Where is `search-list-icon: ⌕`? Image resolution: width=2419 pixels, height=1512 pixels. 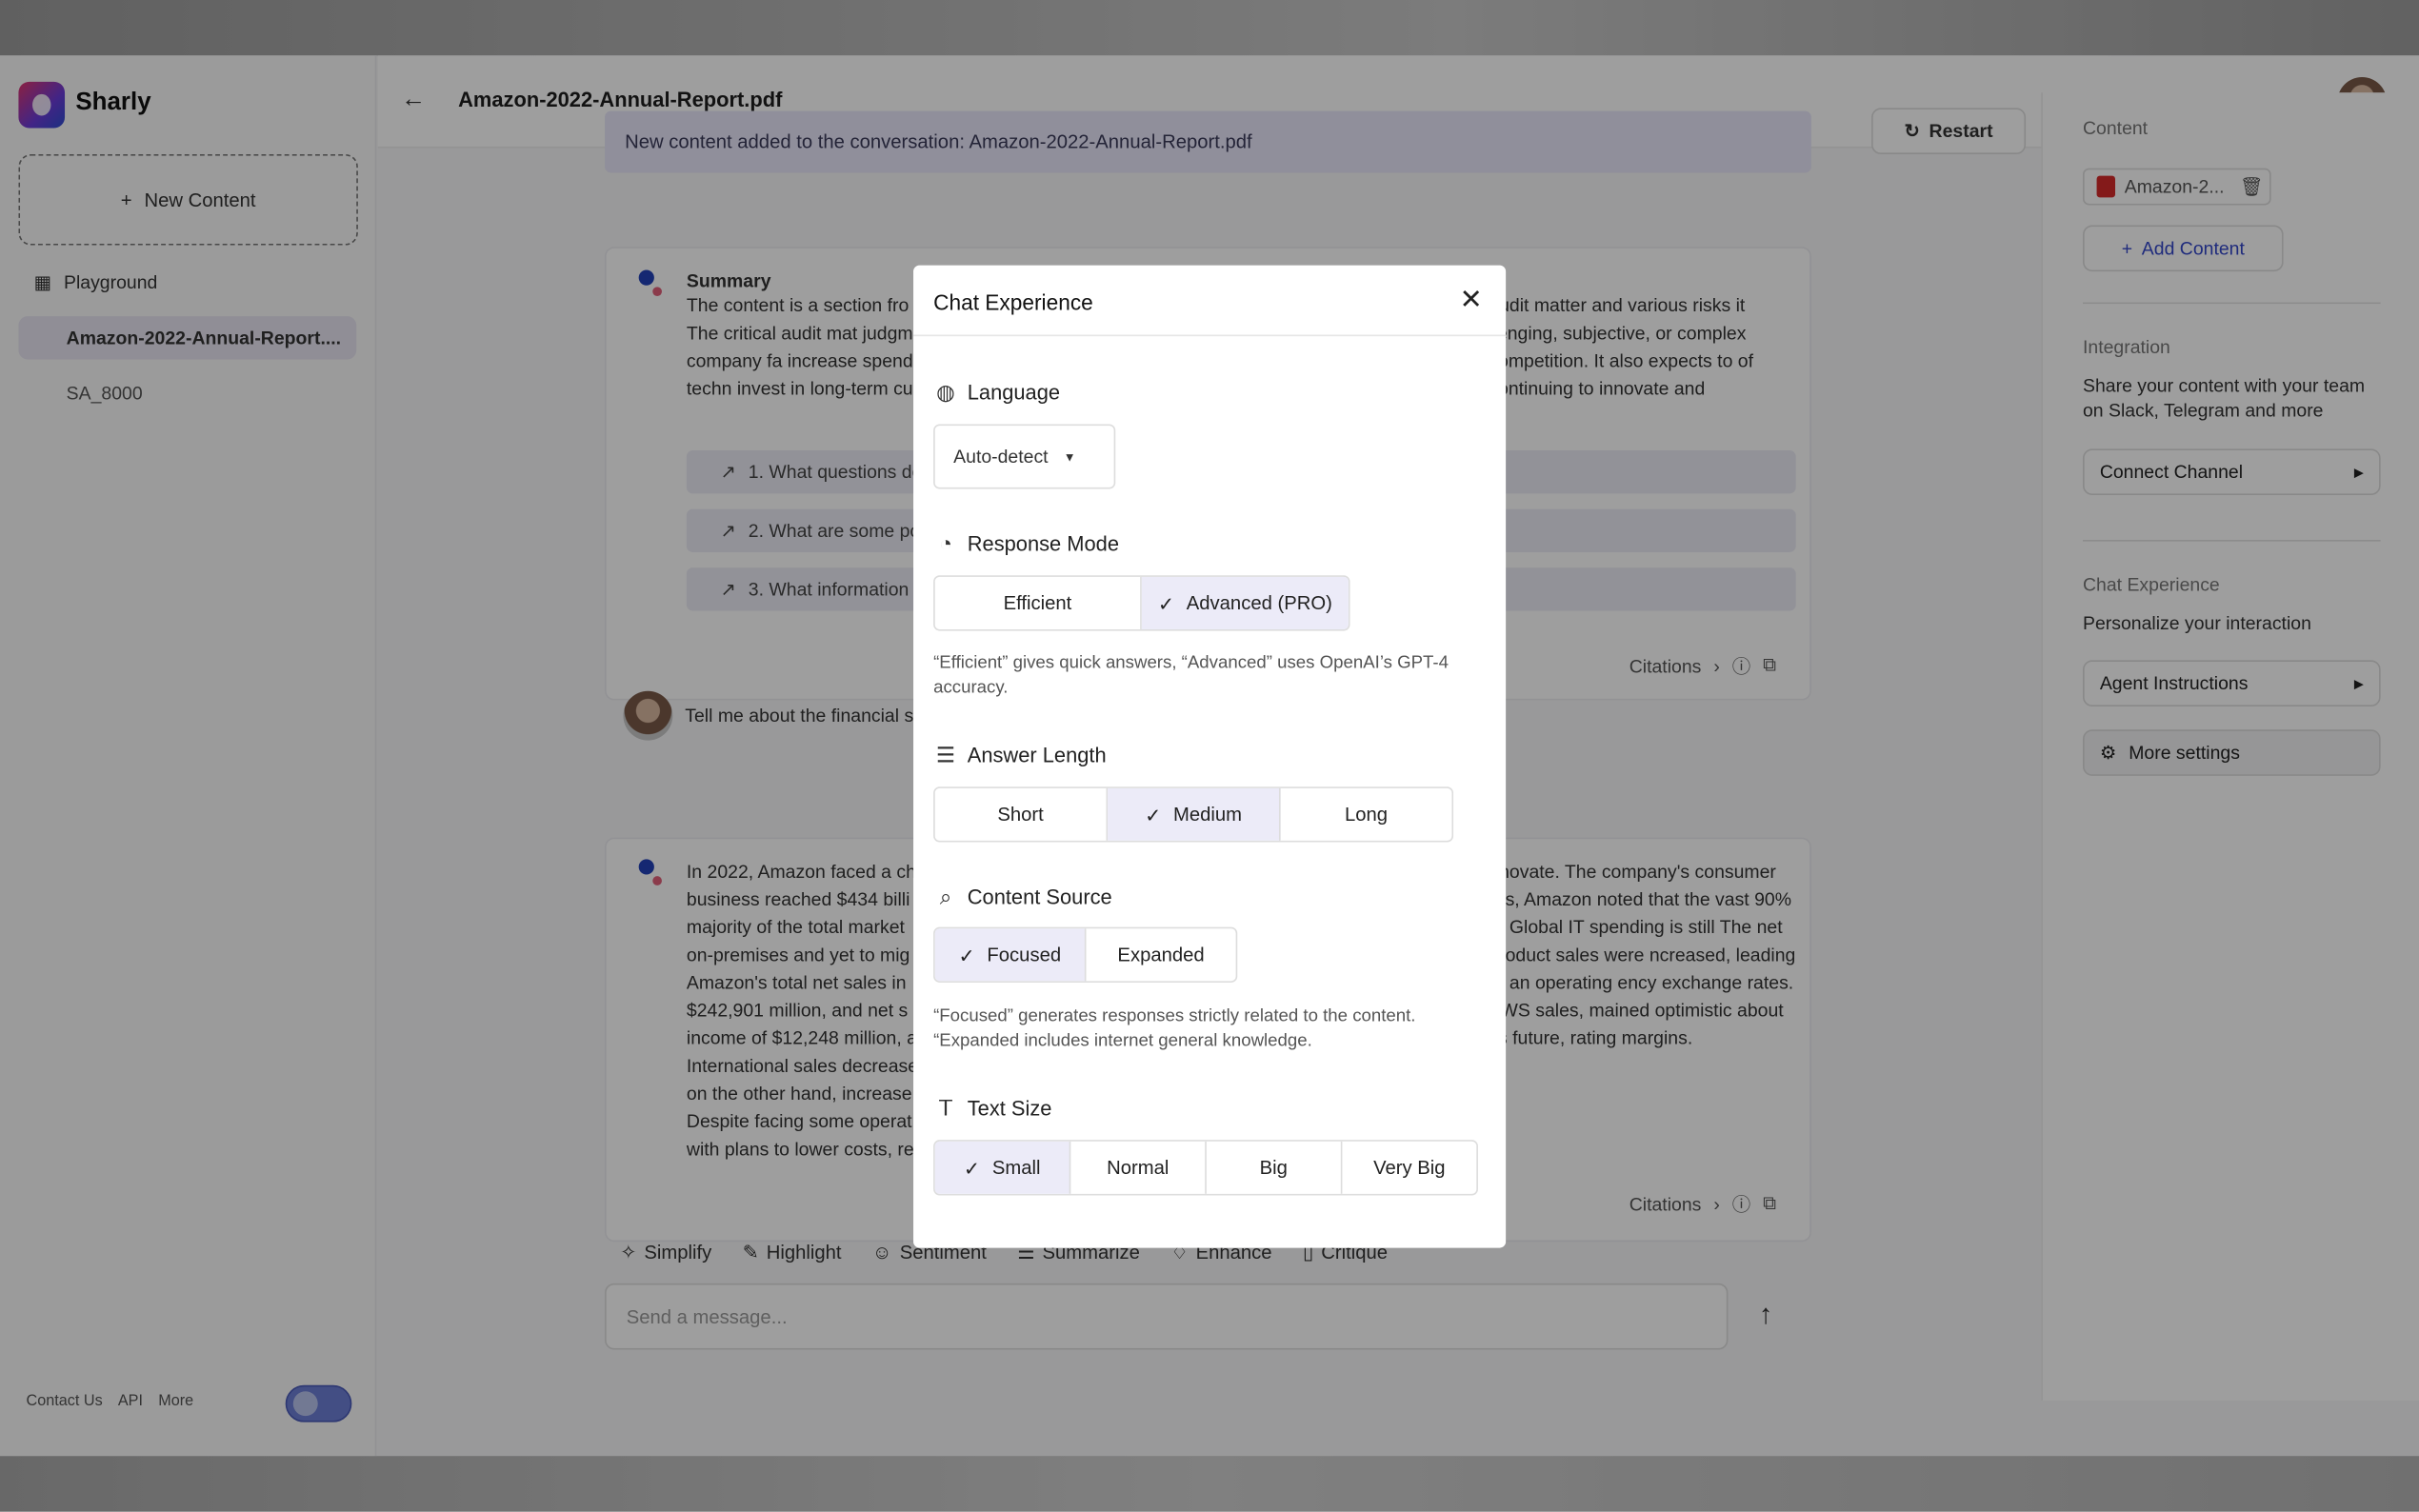
search-list-icon: ⌕ is located at coordinates (945, 896).